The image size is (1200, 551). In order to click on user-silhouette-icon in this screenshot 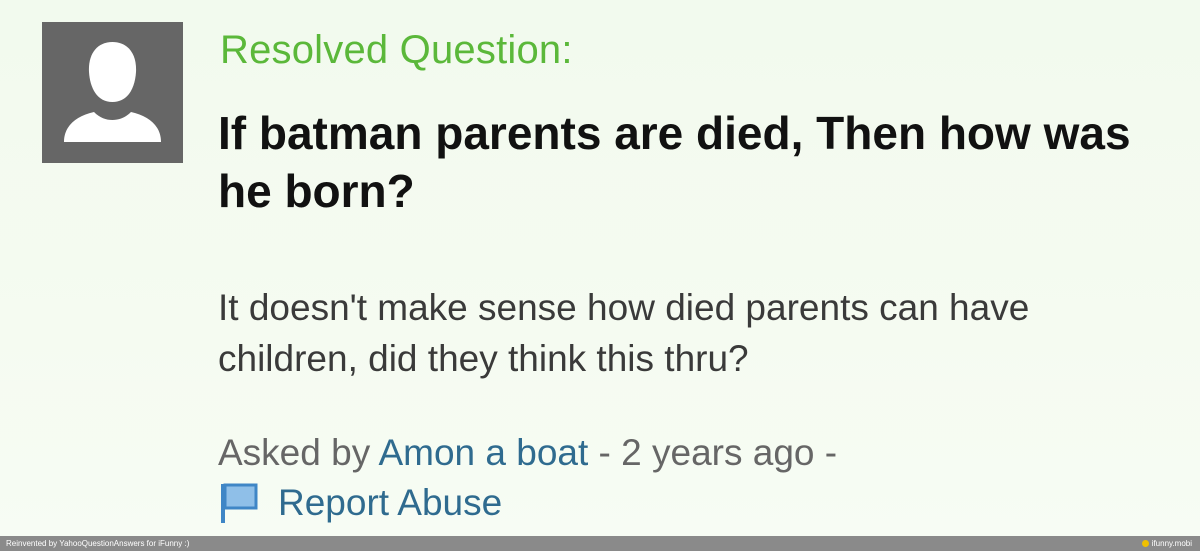, I will do `click(112, 92)`.